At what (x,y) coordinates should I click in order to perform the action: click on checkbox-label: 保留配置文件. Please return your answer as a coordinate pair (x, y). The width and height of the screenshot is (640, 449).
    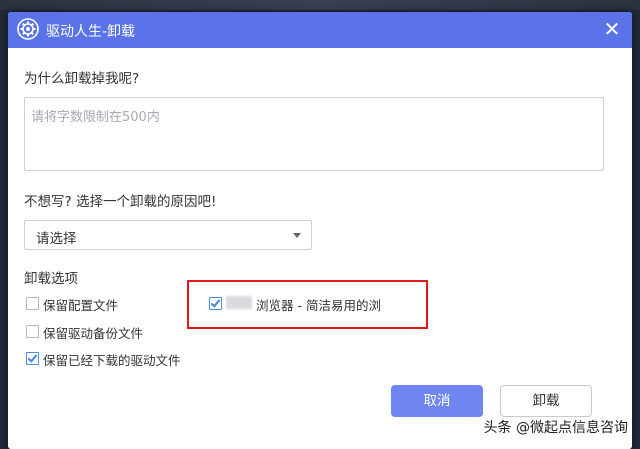
    Looking at the image, I should click on (81, 305).